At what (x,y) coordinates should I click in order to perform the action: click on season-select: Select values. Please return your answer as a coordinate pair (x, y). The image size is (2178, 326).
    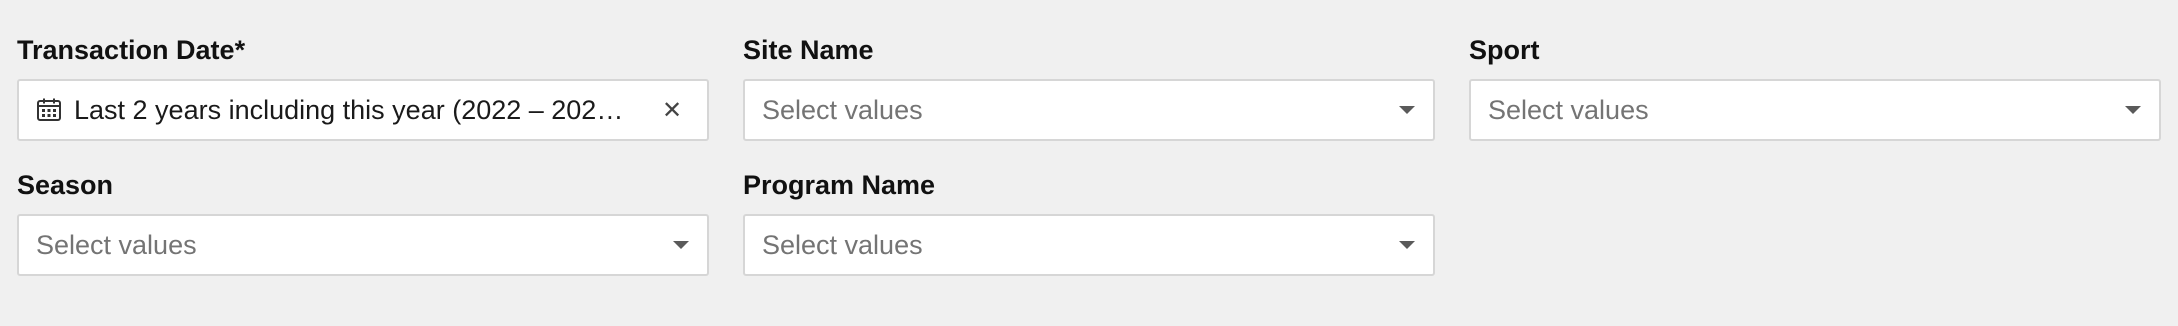
    Looking at the image, I should click on (363, 245).